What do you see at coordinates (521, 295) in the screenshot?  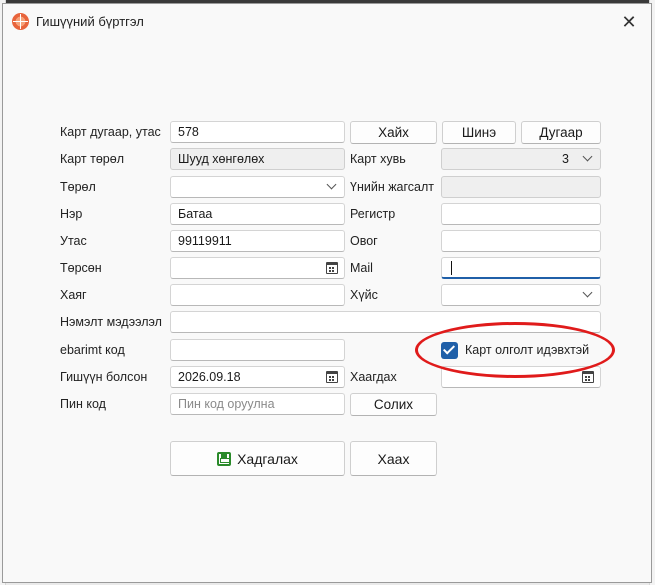 I see `gender-combobox` at bounding box center [521, 295].